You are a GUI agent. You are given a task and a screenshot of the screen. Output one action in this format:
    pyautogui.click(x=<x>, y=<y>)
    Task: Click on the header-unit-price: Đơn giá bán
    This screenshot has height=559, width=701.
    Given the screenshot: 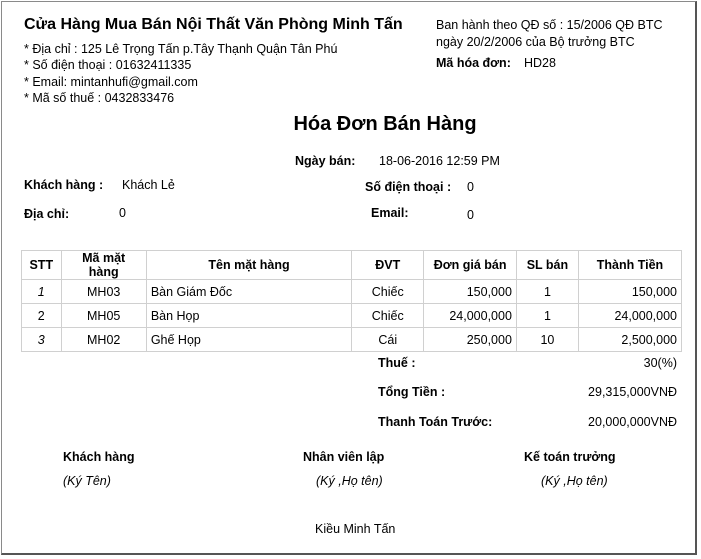 What is the action you would take?
    pyautogui.click(x=470, y=265)
    